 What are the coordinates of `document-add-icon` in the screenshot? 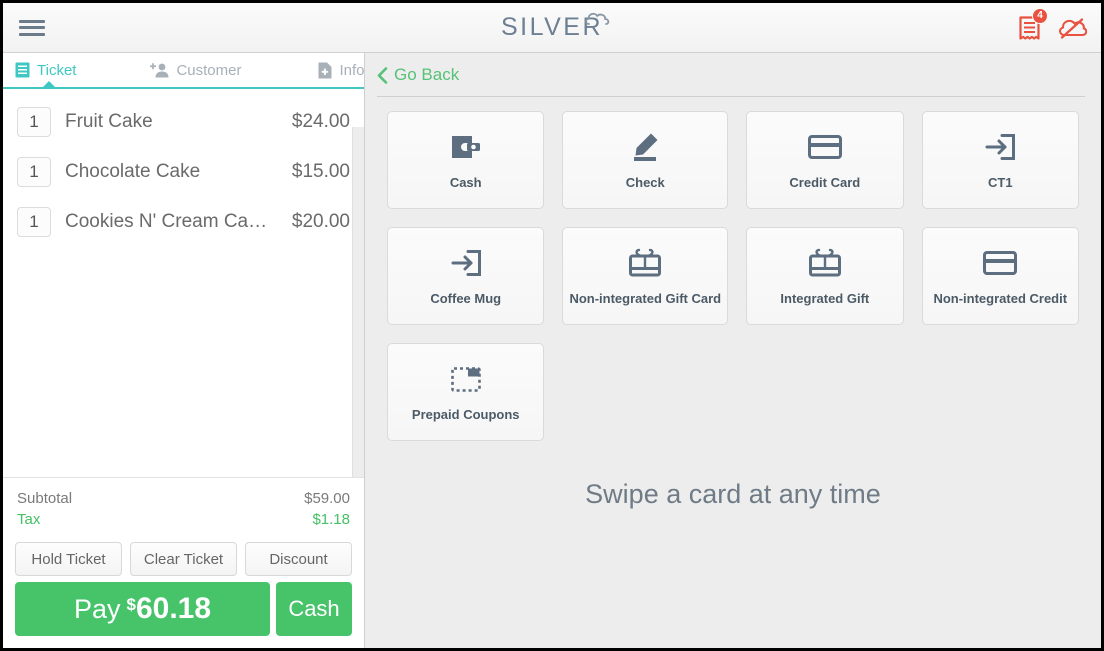 It's located at (325, 70).